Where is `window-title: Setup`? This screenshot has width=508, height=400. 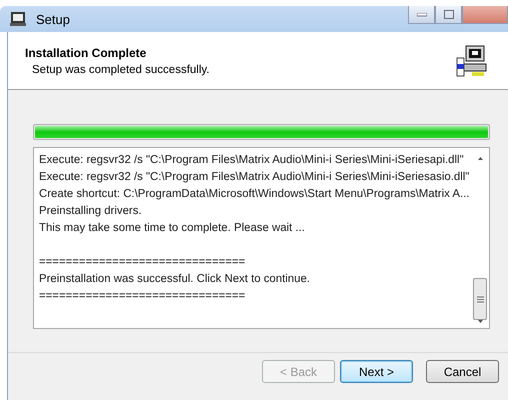
window-title: Setup is located at coordinates (53, 19).